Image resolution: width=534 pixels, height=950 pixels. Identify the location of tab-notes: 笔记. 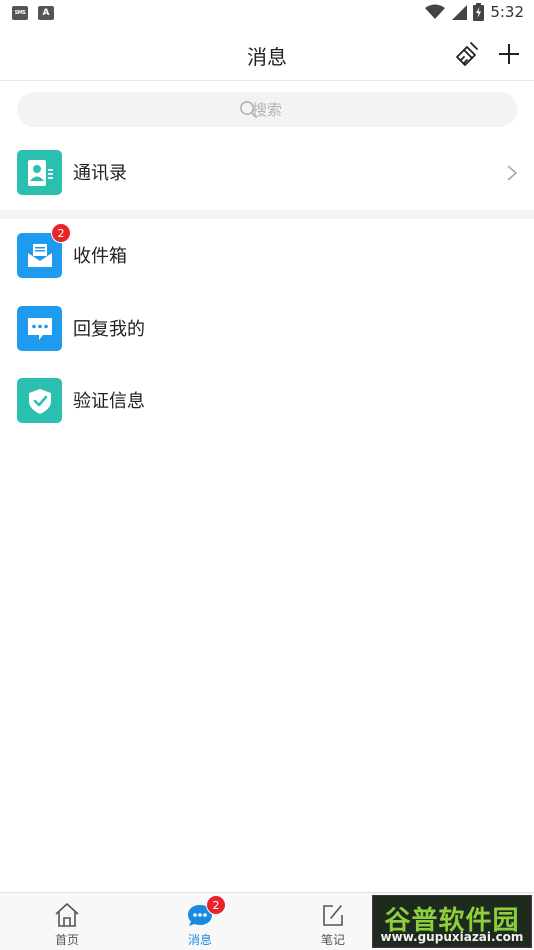
(333, 921).